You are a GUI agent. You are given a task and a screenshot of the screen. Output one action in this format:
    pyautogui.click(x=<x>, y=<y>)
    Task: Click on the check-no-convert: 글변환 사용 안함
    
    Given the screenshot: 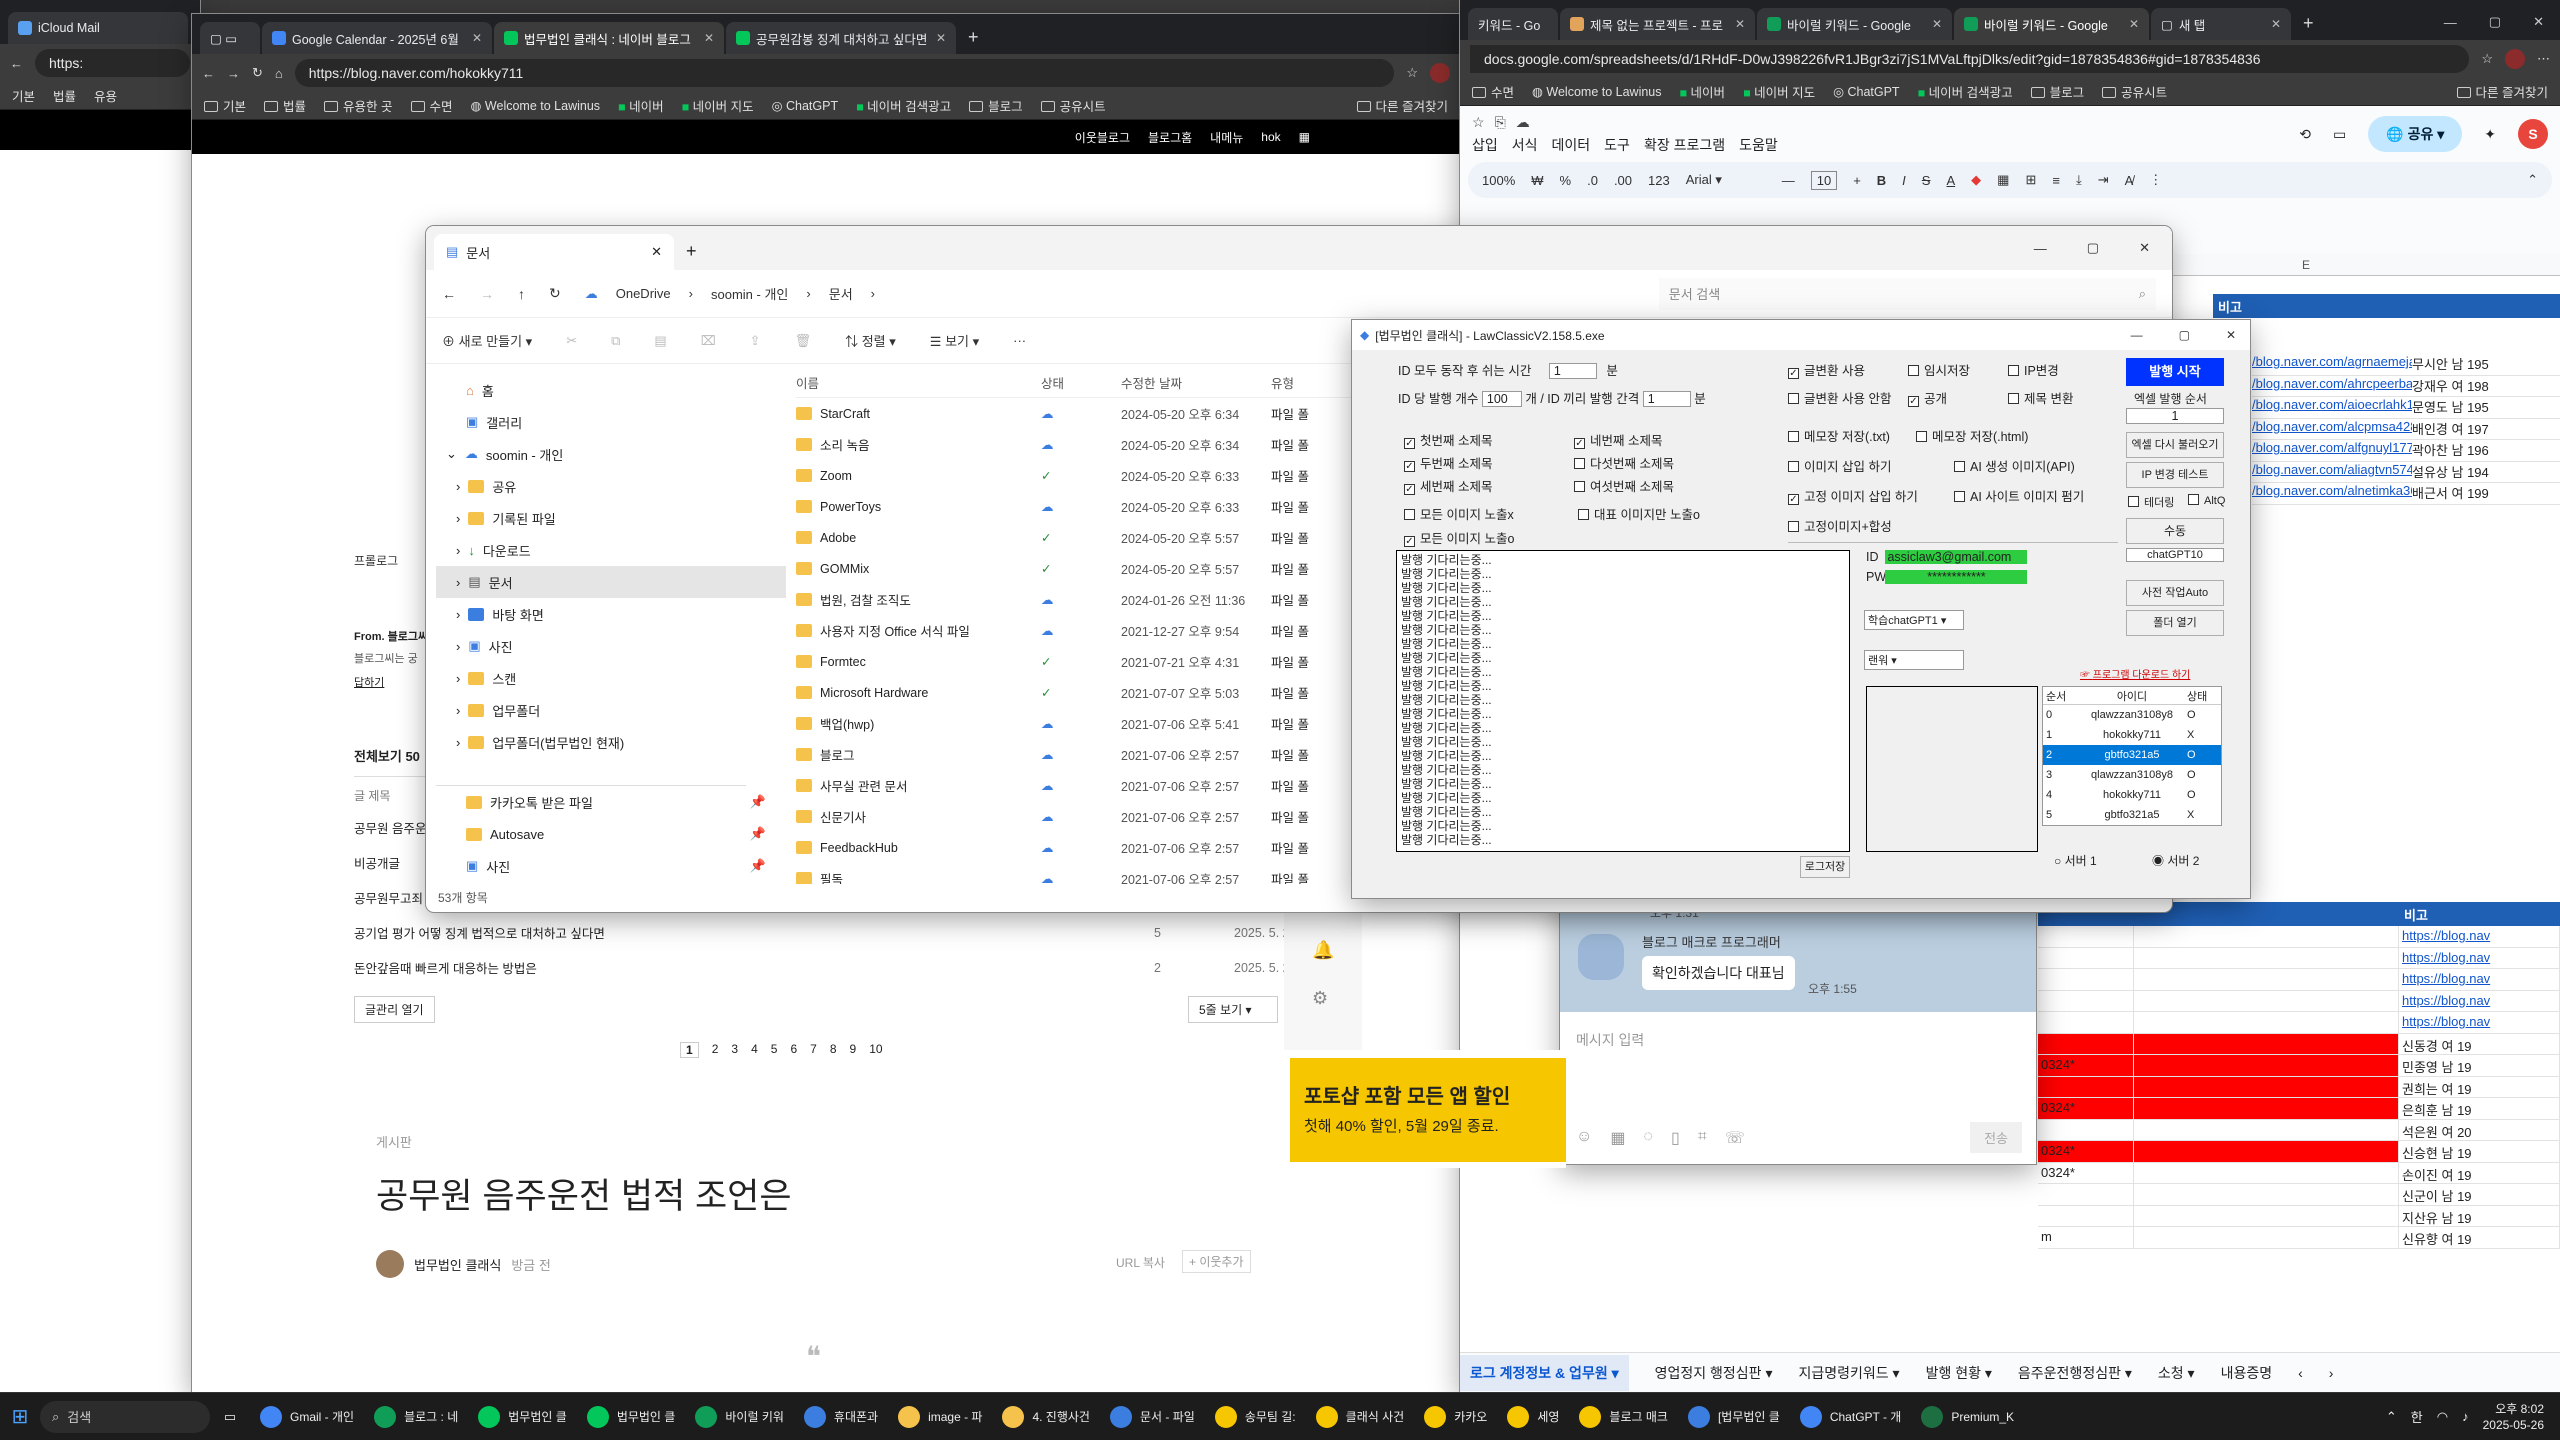 What is the action you would take?
    pyautogui.click(x=1839, y=397)
    